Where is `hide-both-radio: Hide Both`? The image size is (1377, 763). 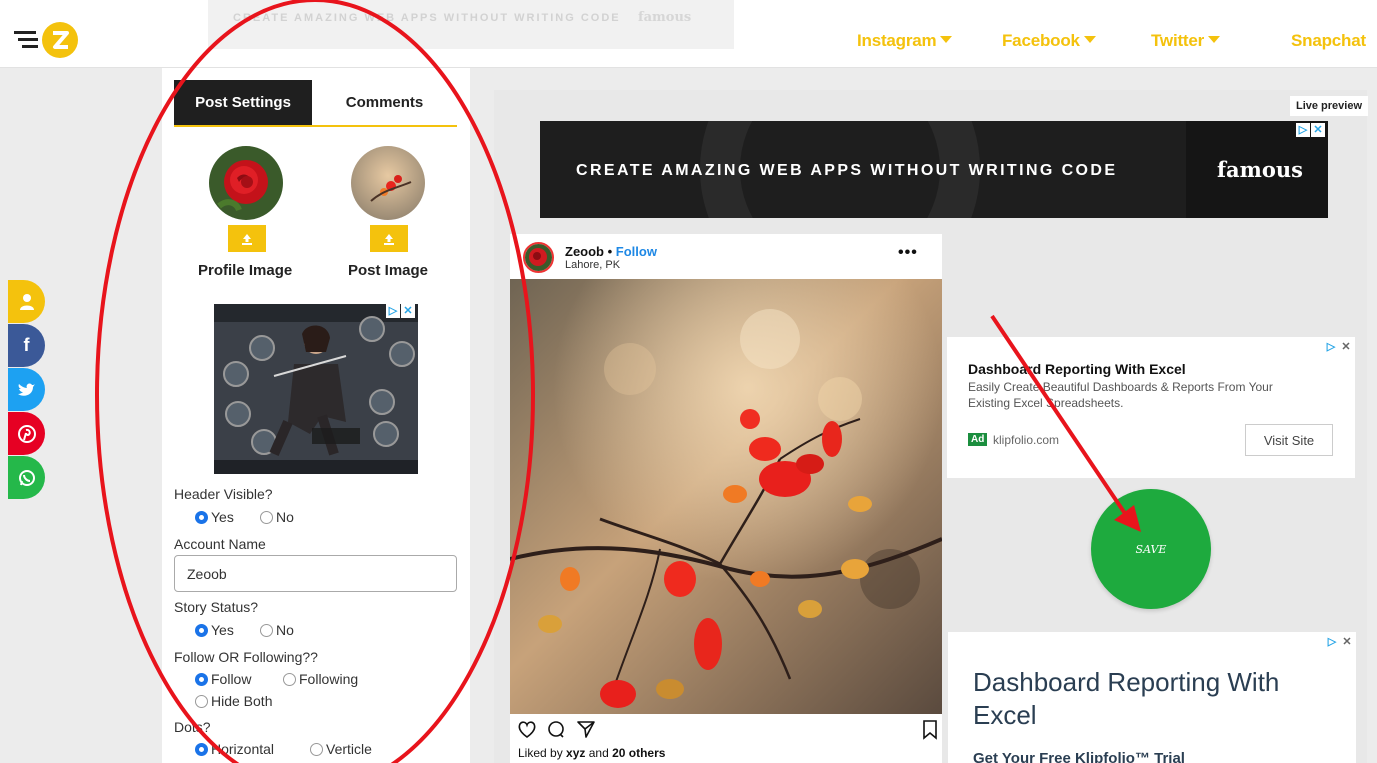 hide-both-radio: Hide Both is located at coordinates (233, 701).